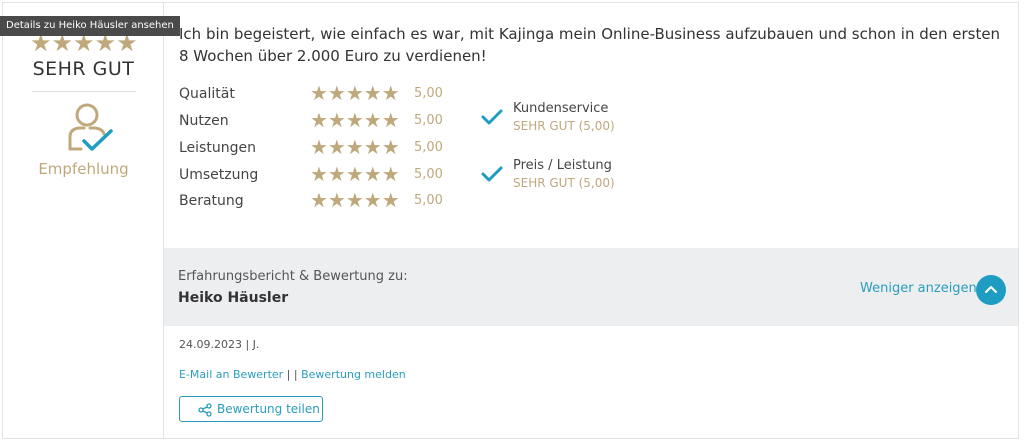  I want to click on share-button-label: Bewertung teilen, so click(268, 409).